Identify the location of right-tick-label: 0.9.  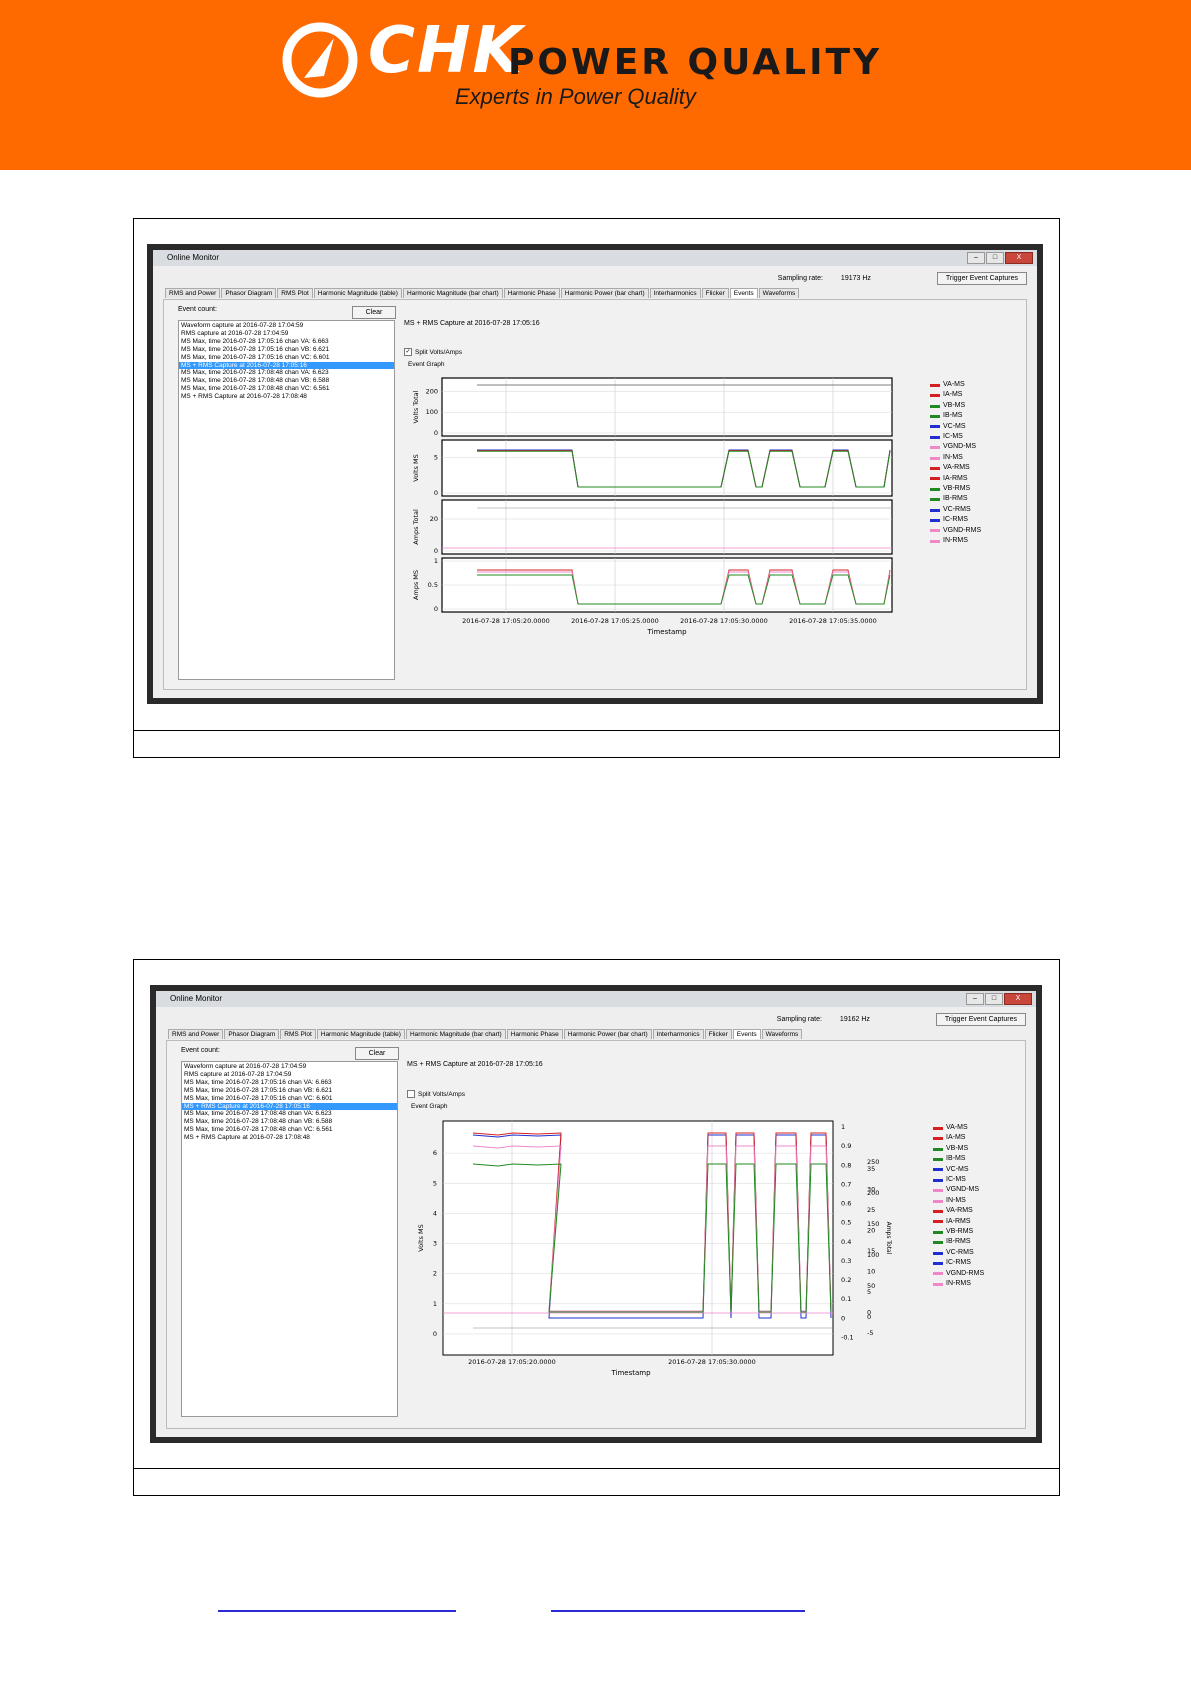
(846, 1146).